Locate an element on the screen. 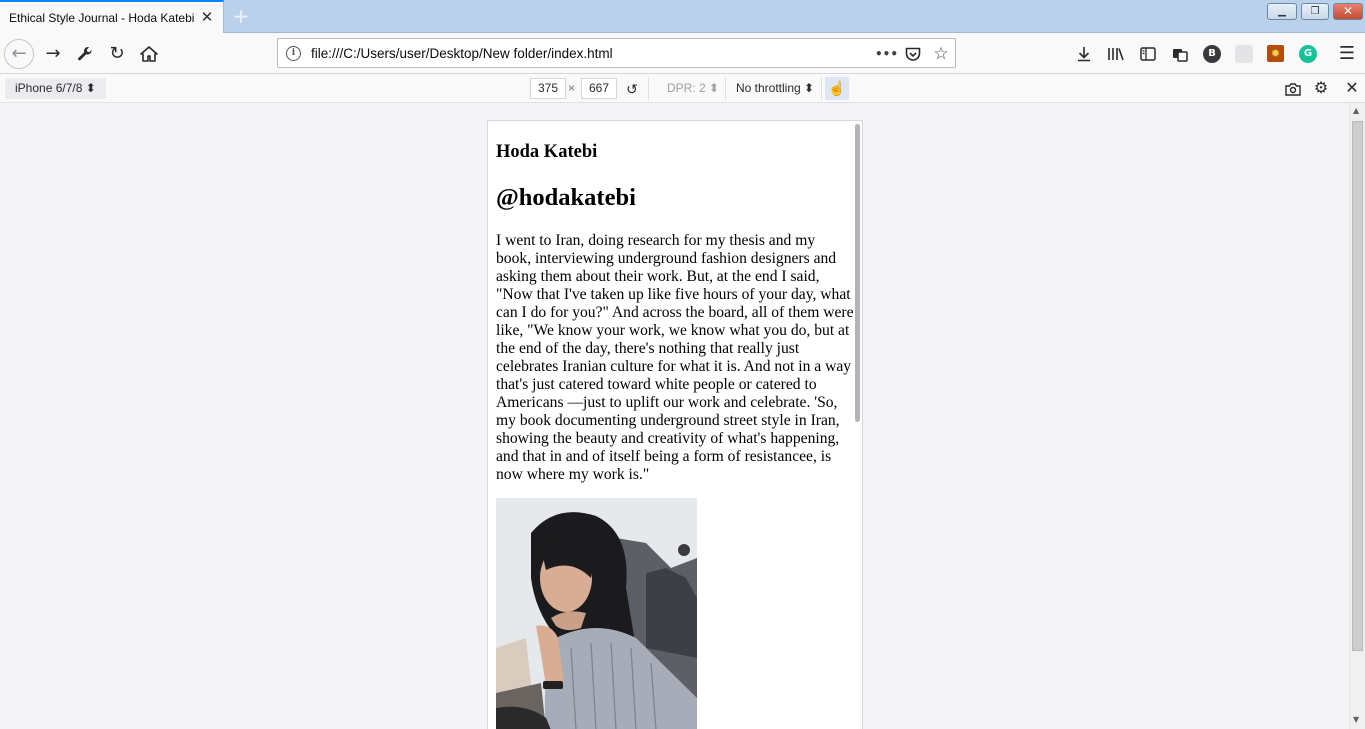  scrollbar-thumb is located at coordinates (1357, 386).